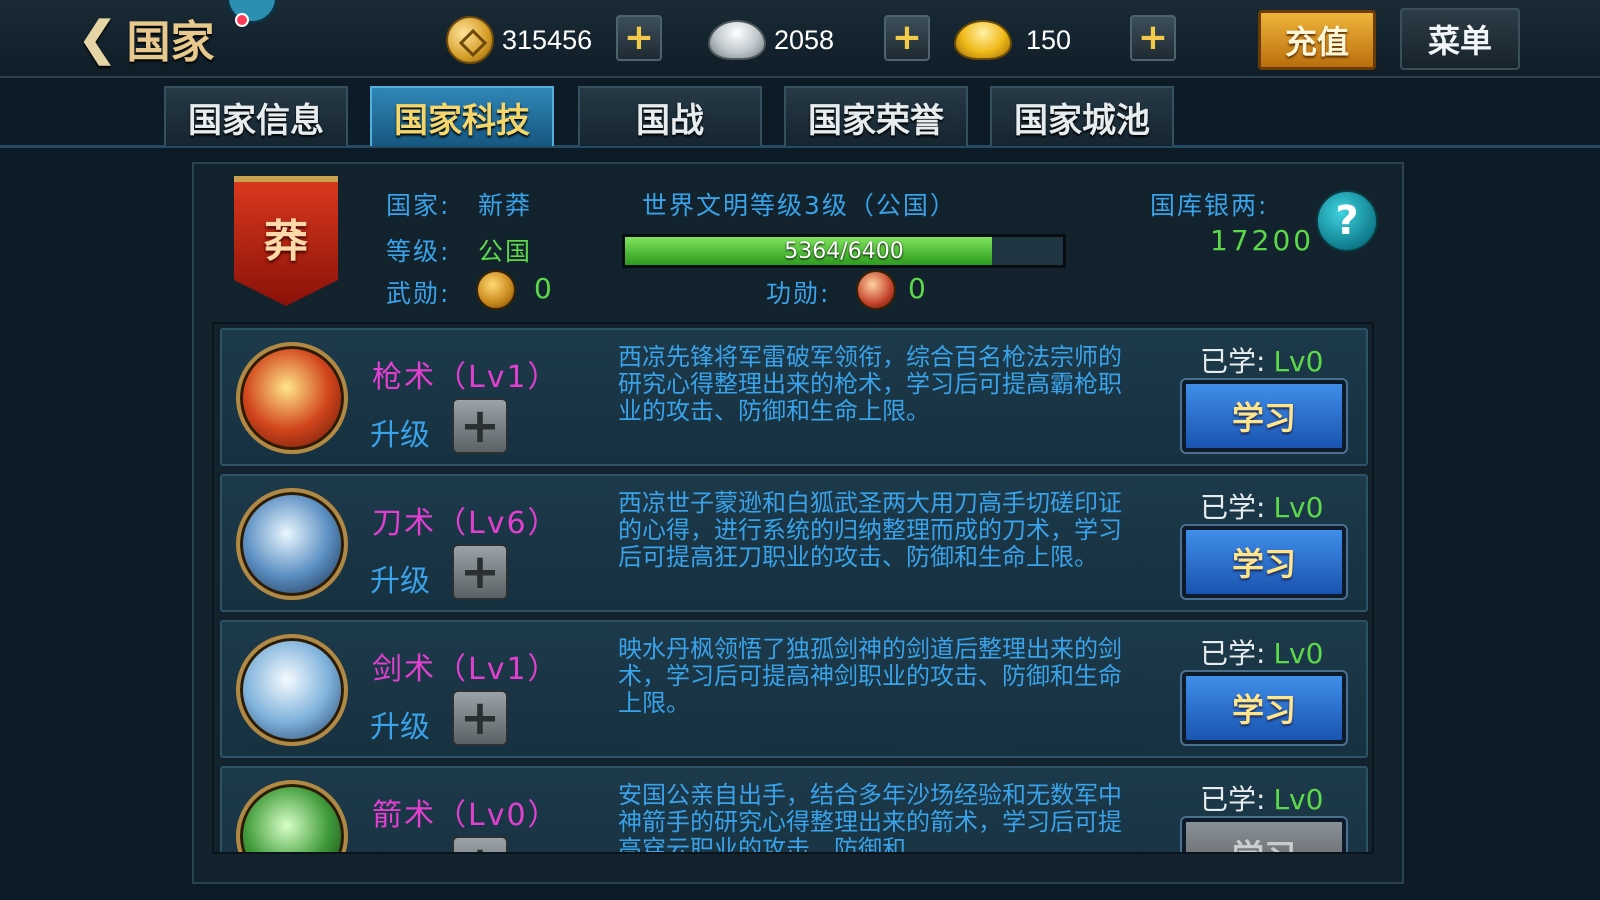 This screenshot has width=1600, height=900. I want to click on military-honor-value: 0, so click(543, 288).